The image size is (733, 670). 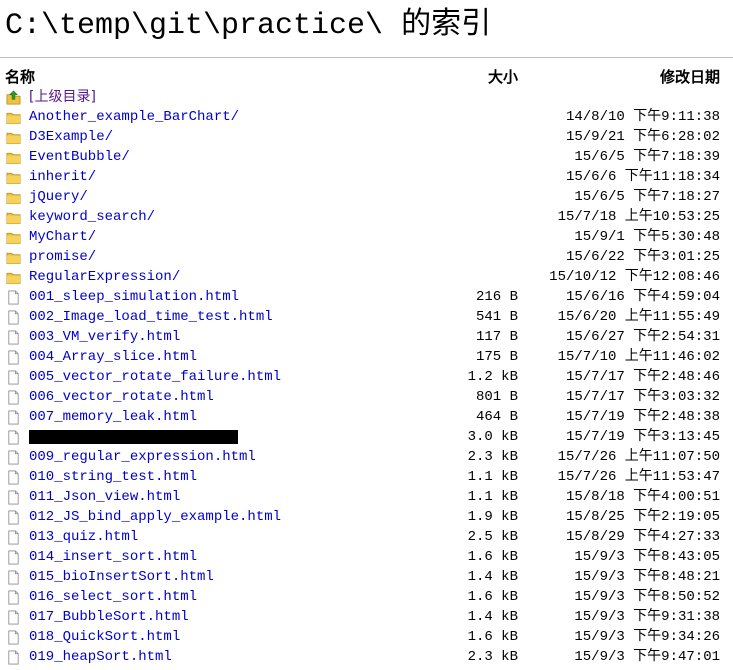 What do you see at coordinates (20, 77) in the screenshot?
I see `column-header-name: 名称` at bounding box center [20, 77].